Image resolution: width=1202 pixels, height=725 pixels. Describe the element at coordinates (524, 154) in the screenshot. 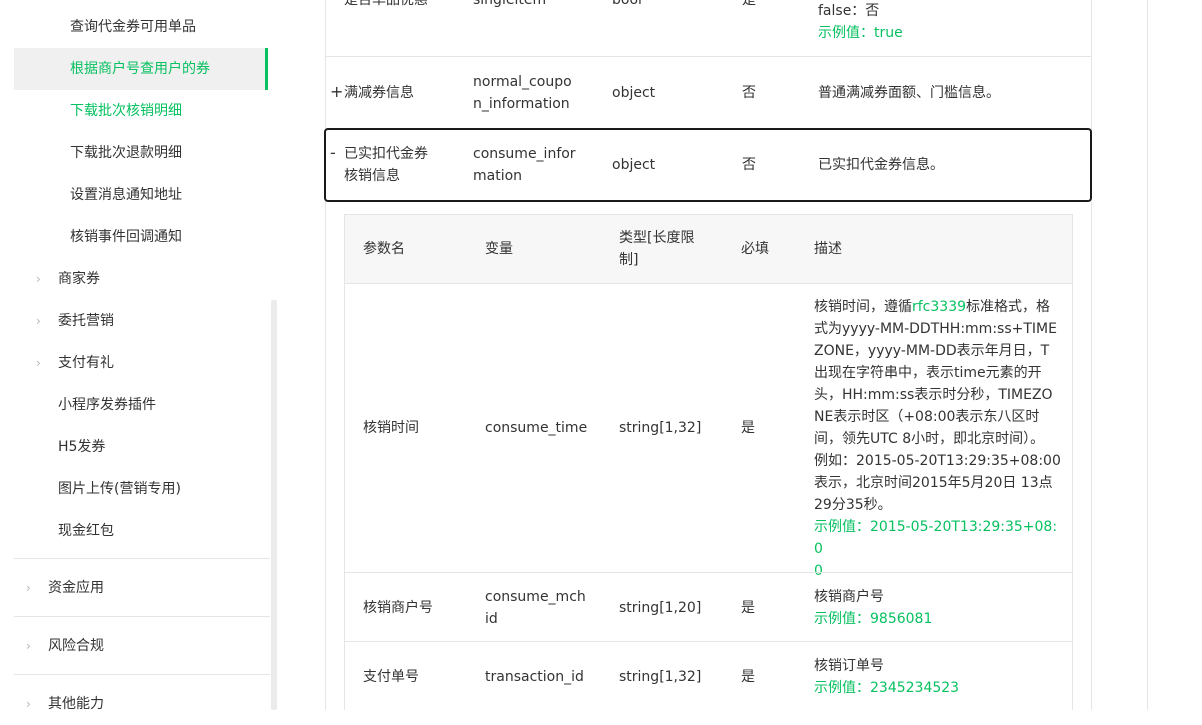

I see `param-variable-line: consume_infor` at that location.